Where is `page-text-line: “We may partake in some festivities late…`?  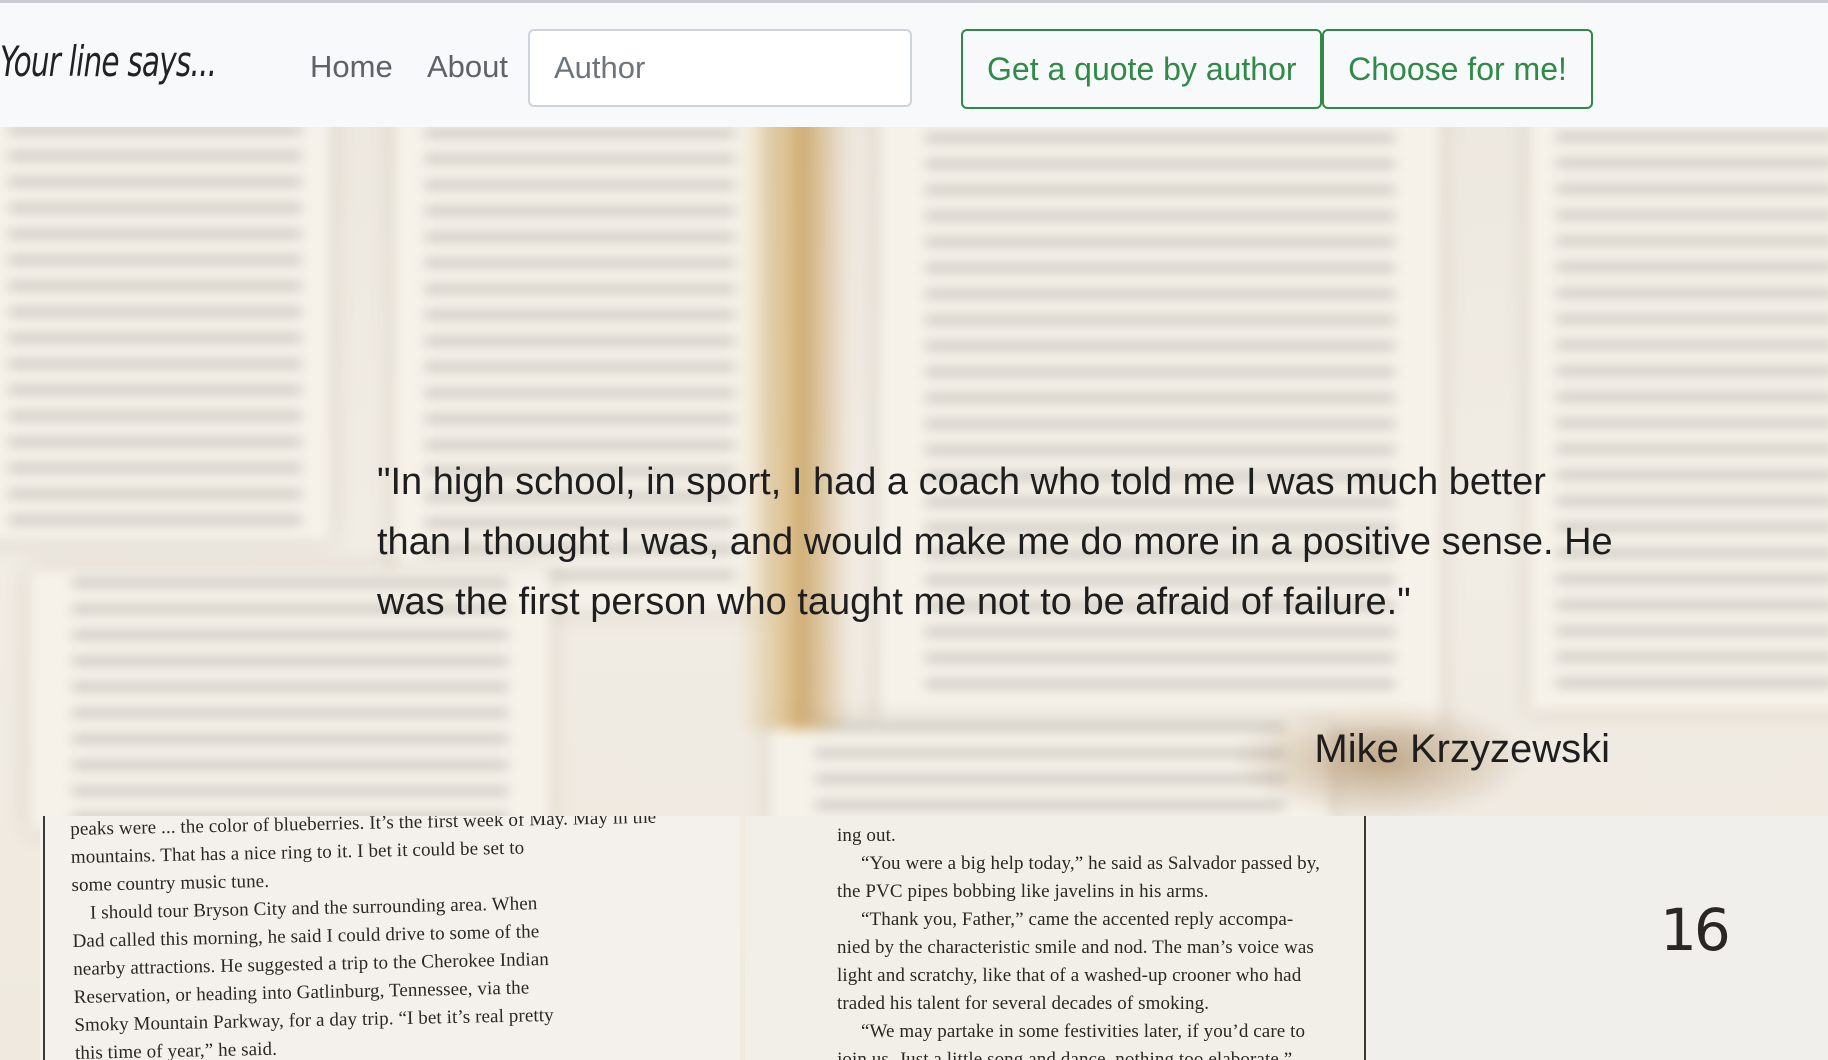
page-text-line: “We may partake in some festivities late… is located at coordinates (1083, 1031).